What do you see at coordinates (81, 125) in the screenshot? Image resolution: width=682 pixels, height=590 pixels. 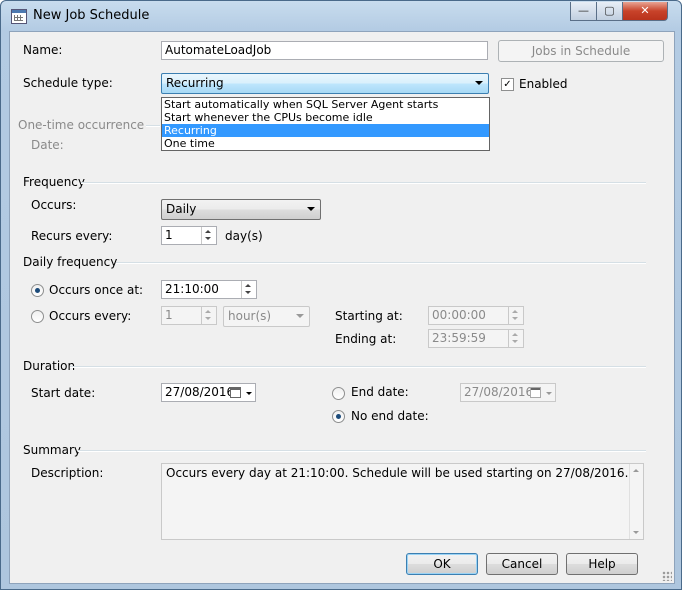 I see `one-time-group-label: One-time occurrence` at bounding box center [81, 125].